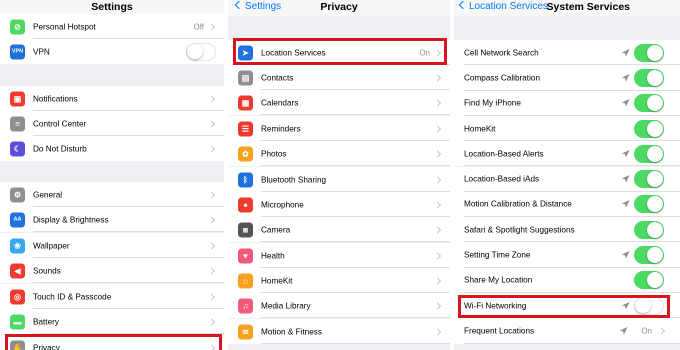 This screenshot has width=680, height=350. I want to click on row-frequent-locations: Frequent Locations On, so click(567, 331).